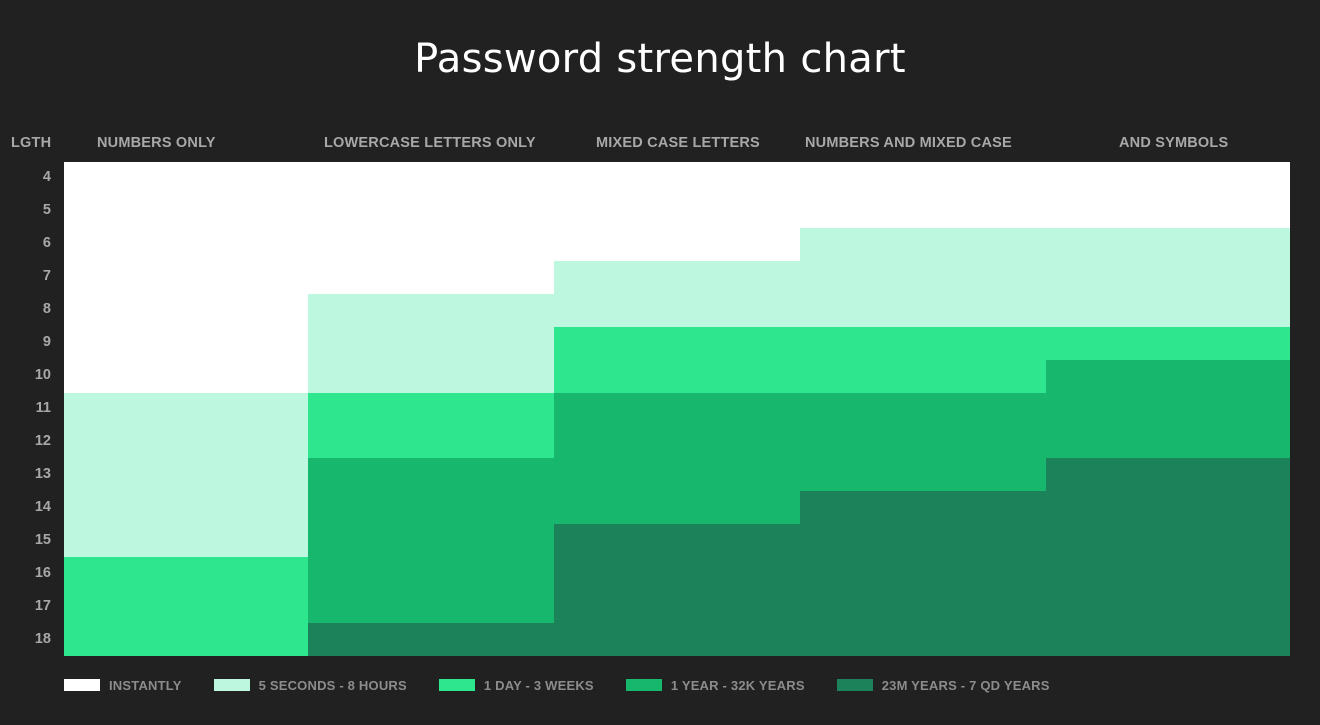 Image resolution: width=1320 pixels, height=725 pixels. I want to click on legend-label: 1 DAY - 3 WEEKS, so click(538, 685).